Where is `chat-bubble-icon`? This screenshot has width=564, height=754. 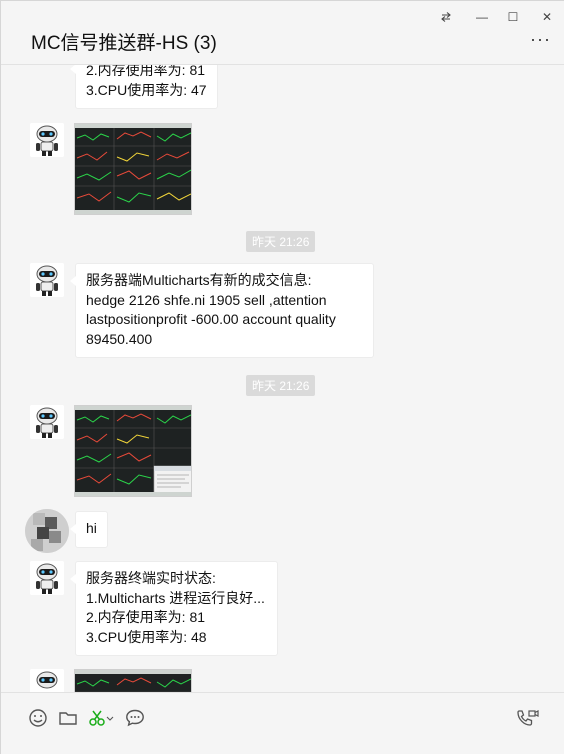 chat-bubble-icon is located at coordinates (135, 718).